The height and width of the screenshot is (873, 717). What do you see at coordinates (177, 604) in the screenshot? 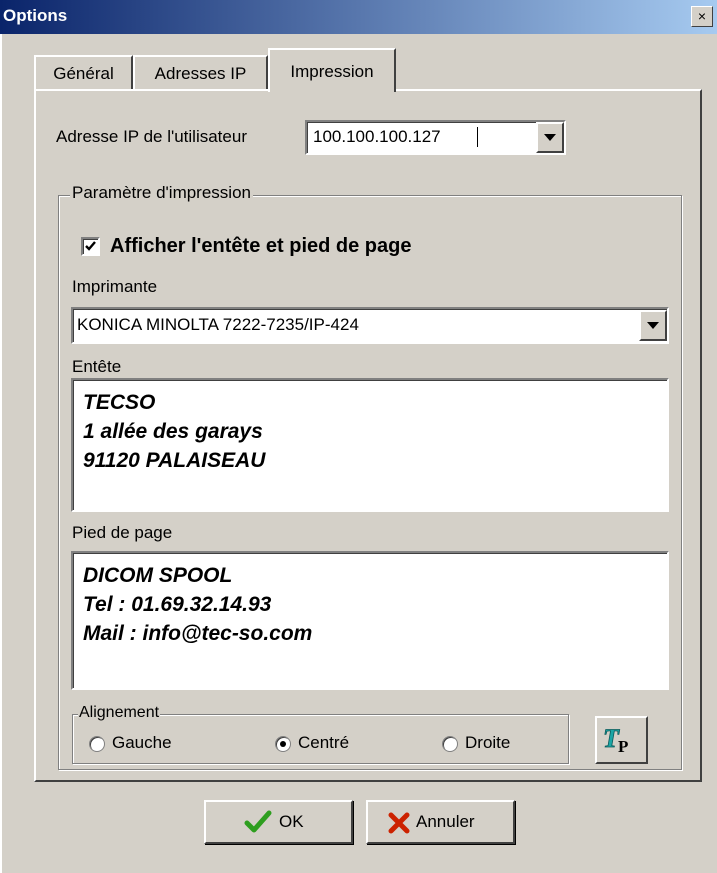
I see `footer-line: Tel : 01.69.32.14.93` at bounding box center [177, 604].